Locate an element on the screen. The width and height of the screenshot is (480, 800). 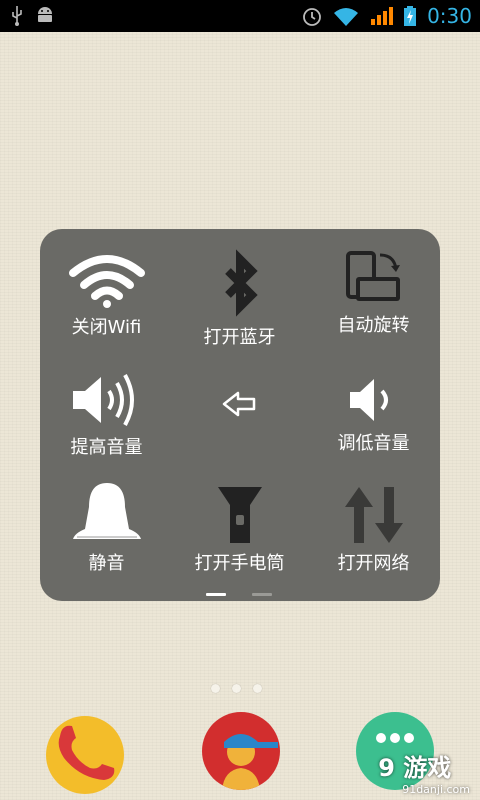
android-icon is located at coordinates (45, 14).